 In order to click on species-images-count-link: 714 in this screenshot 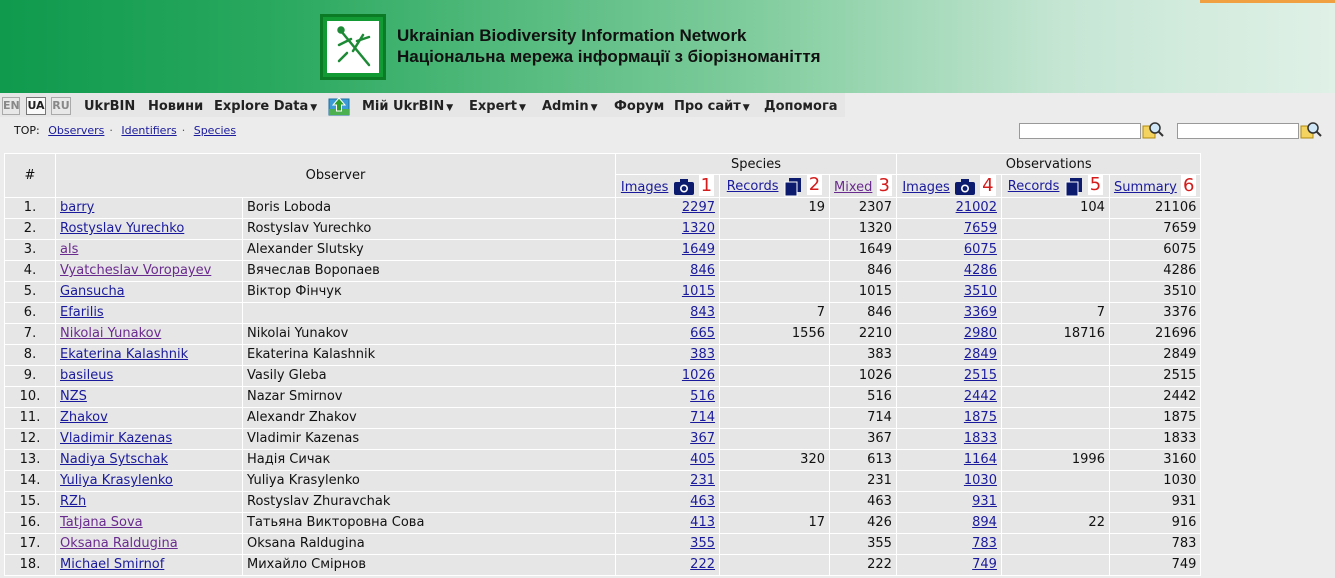, I will do `click(702, 417)`.